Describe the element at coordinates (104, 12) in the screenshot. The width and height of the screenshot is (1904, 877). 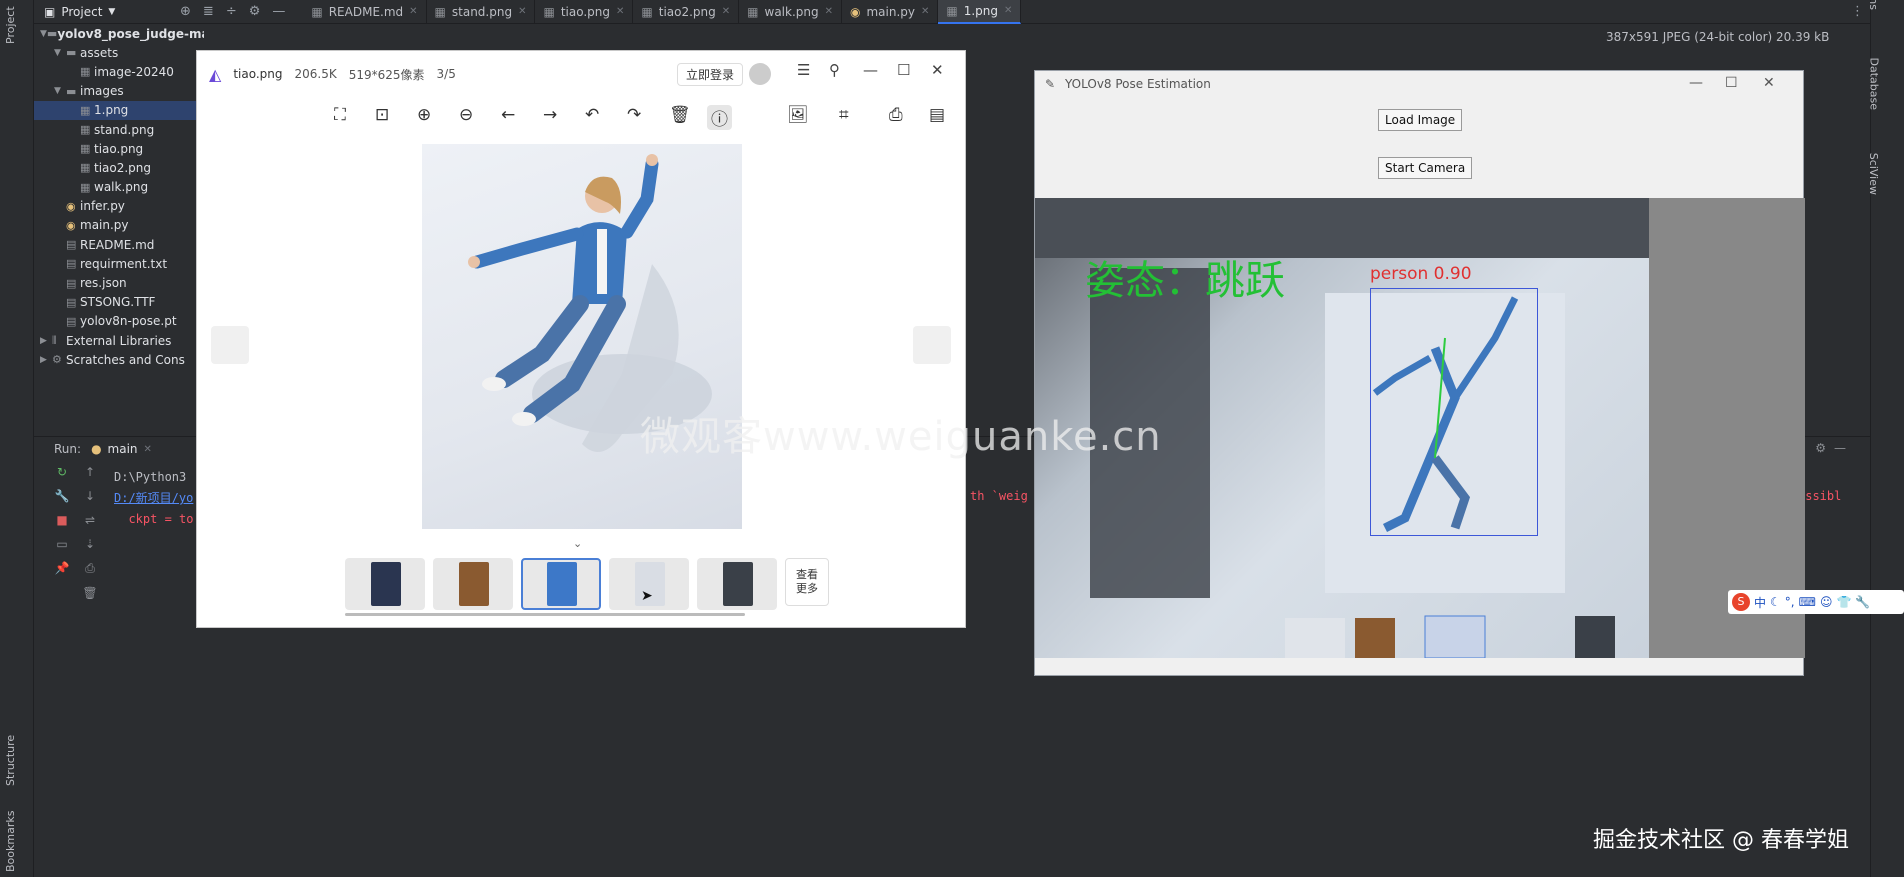
I see `project-dropdown: ▣ Project ▼` at that location.